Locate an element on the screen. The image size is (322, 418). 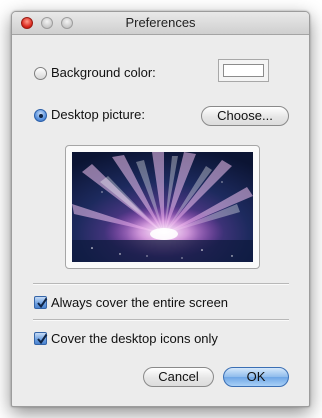
cover-screen-checkbox is located at coordinates (41, 302).